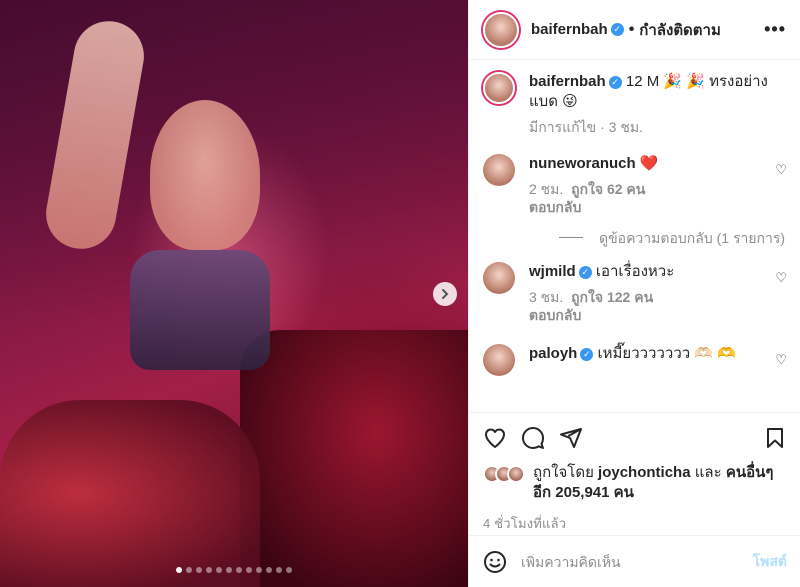 The height and width of the screenshot is (587, 800). What do you see at coordinates (646, 198) in the screenshot?
I see `comment-meta: 2 ชม. ถูกใจ 62 คน ตอบกลับ` at bounding box center [646, 198].